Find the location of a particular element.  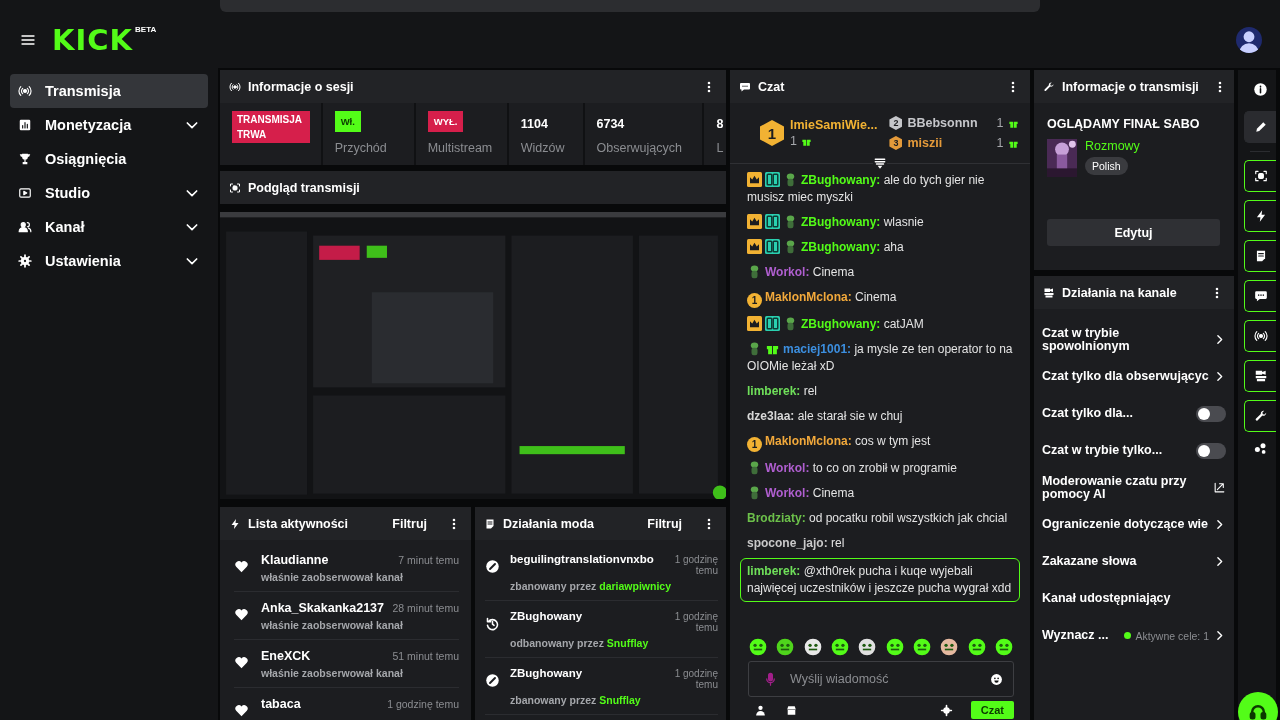

dots-icon is located at coordinates (1260, 447).